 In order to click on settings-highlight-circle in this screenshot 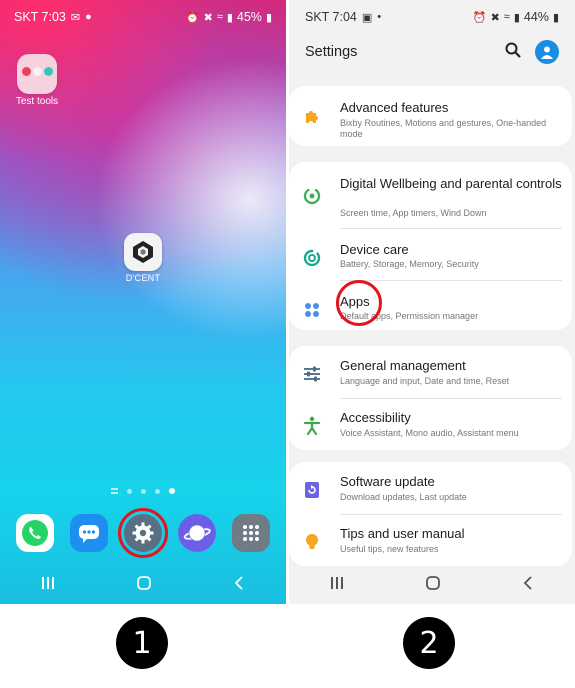, I will do `click(143, 533)`.